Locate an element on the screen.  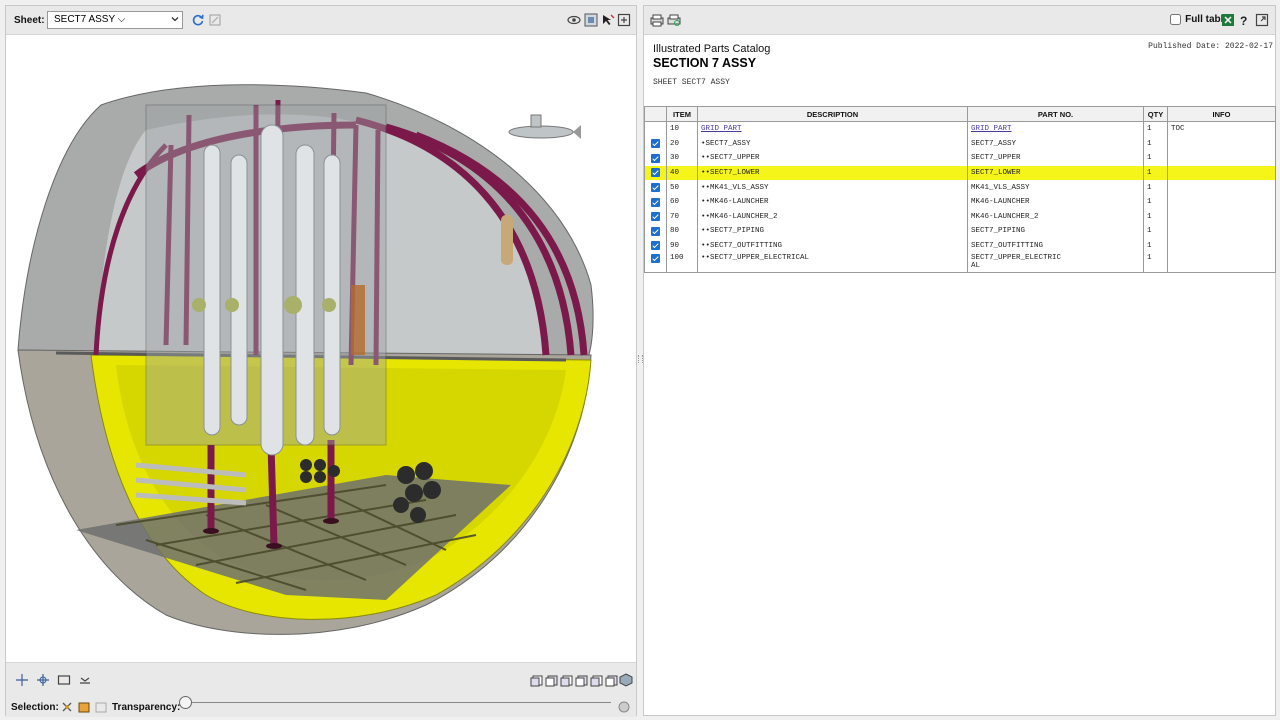
row-description: GRID PART is located at coordinates (832, 129).